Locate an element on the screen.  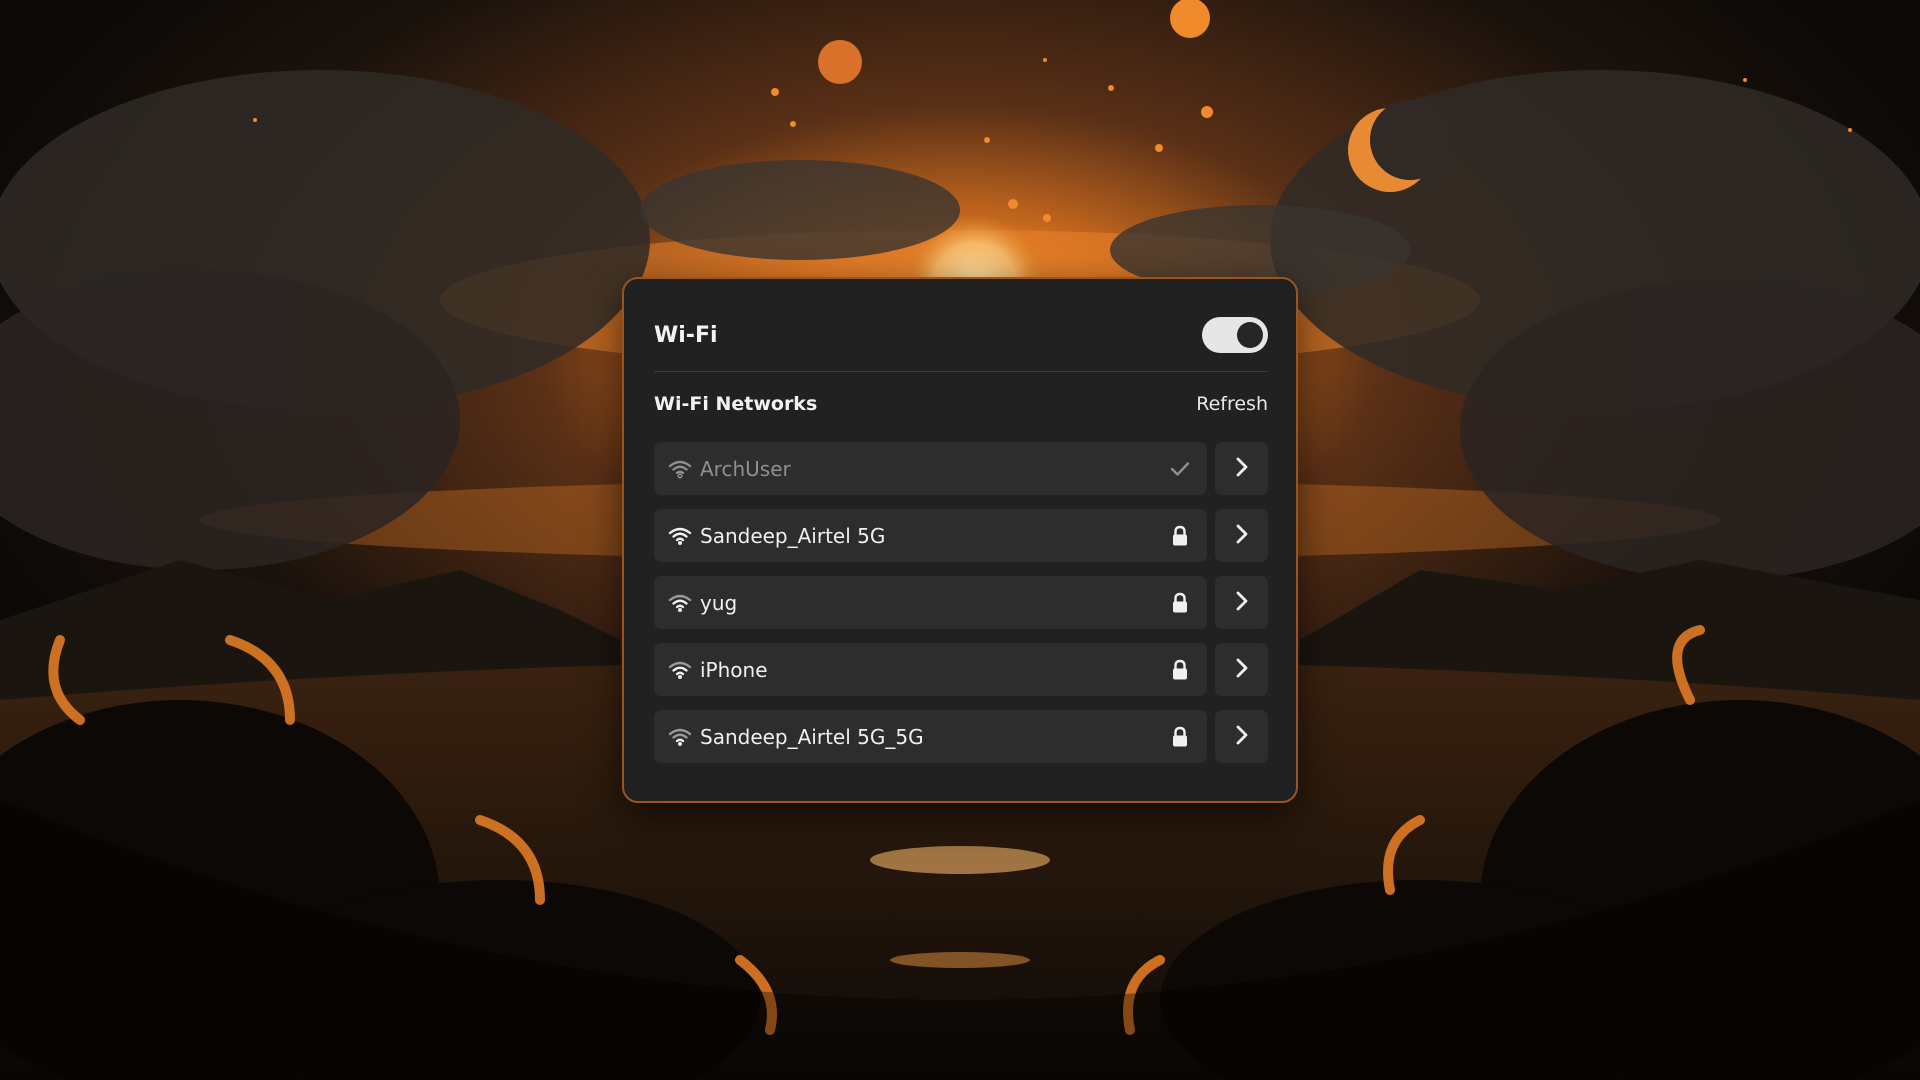
toggle-knob is located at coordinates (1250, 335).